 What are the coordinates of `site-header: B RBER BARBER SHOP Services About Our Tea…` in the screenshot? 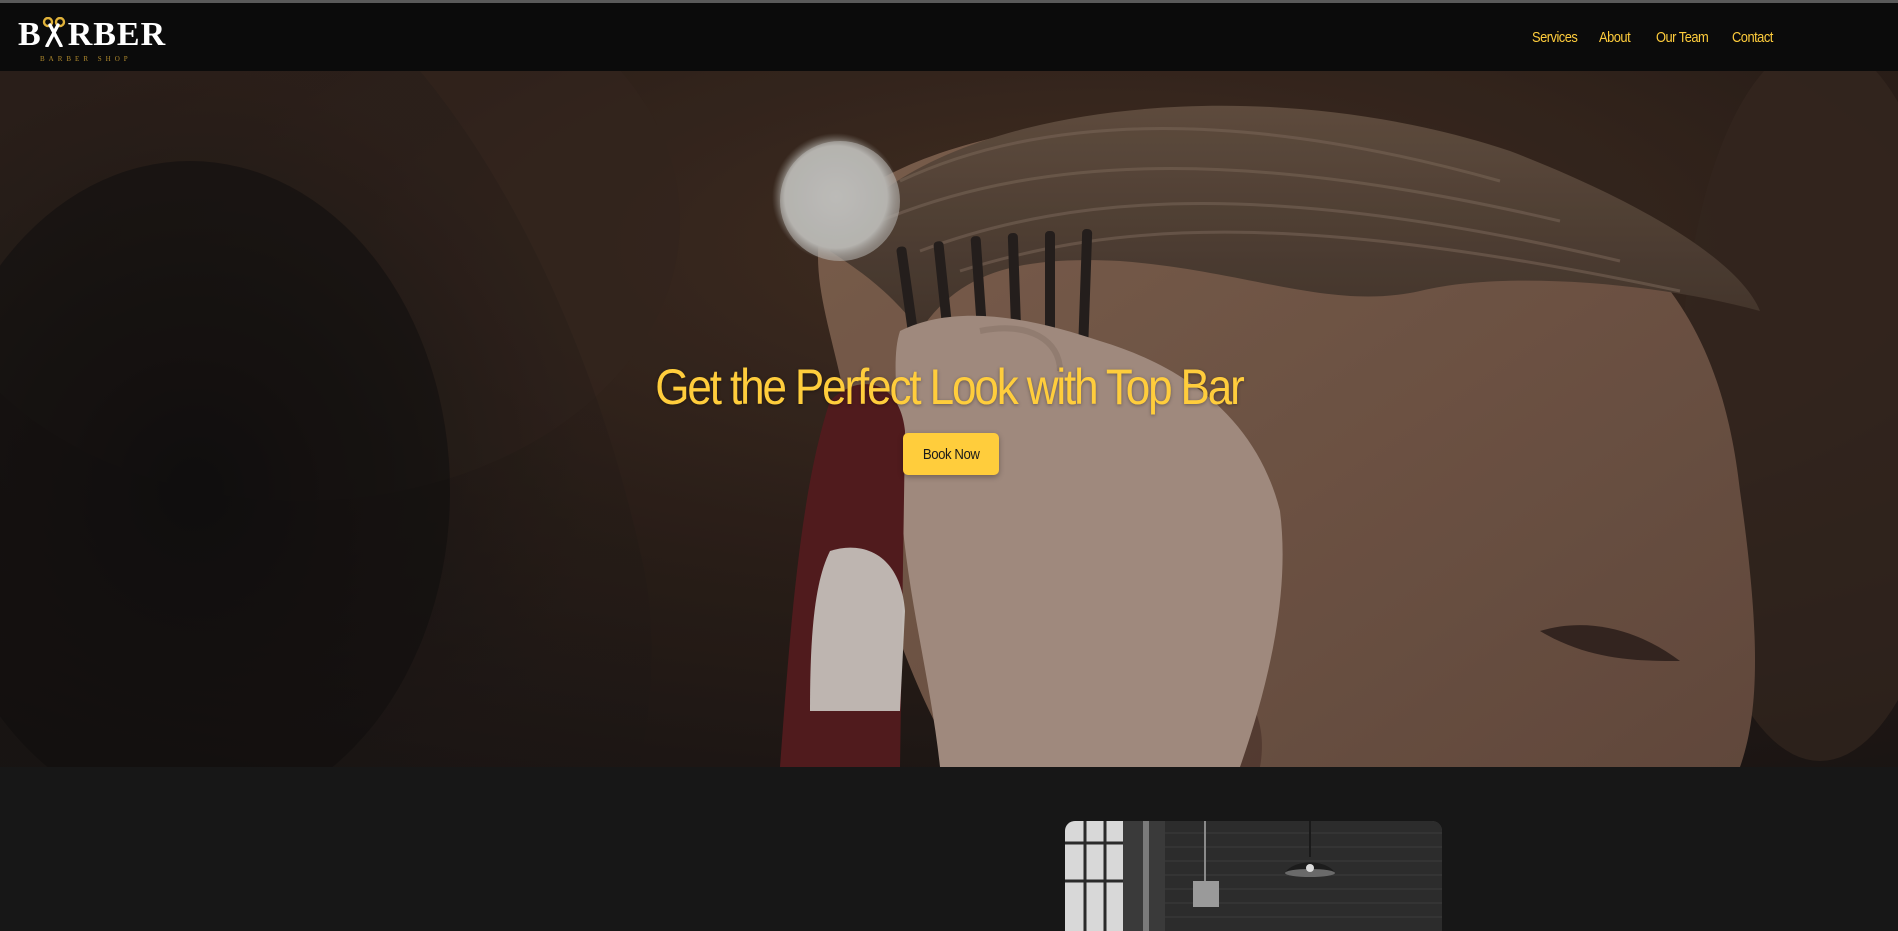 It's located at (949, 37).